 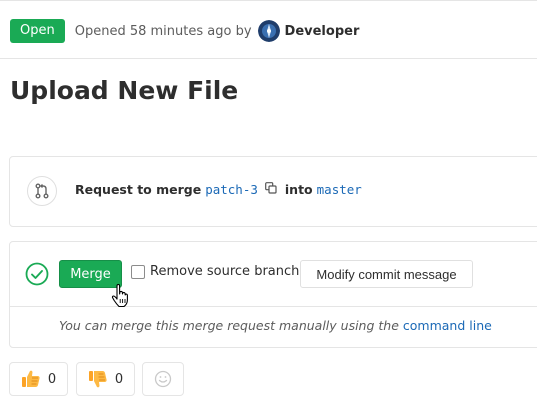 What do you see at coordinates (339, 189) in the screenshot?
I see `target-branch-link: master` at bounding box center [339, 189].